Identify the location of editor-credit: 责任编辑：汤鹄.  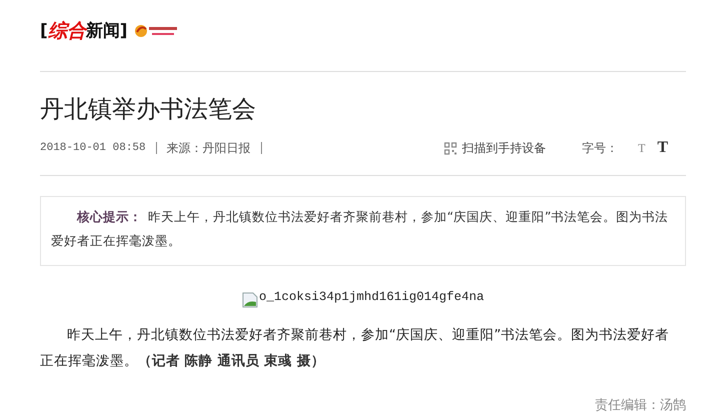
(640, 405).